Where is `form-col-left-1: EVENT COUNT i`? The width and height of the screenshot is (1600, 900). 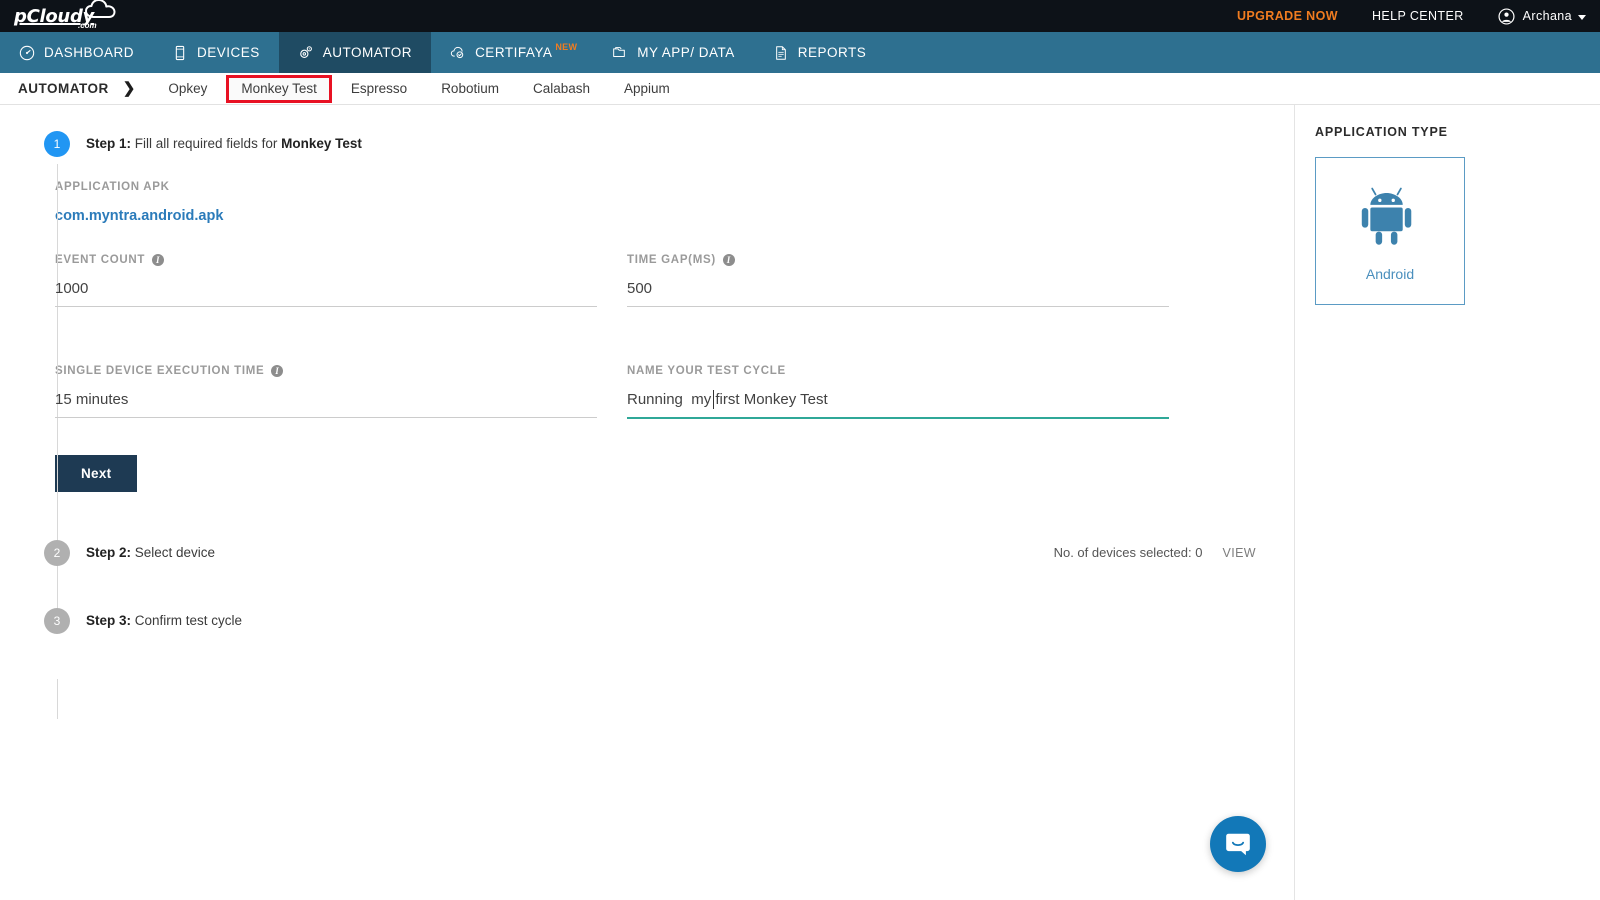
form-col-left-1: EVENT COUNT i is located at coordinates (326, 298).